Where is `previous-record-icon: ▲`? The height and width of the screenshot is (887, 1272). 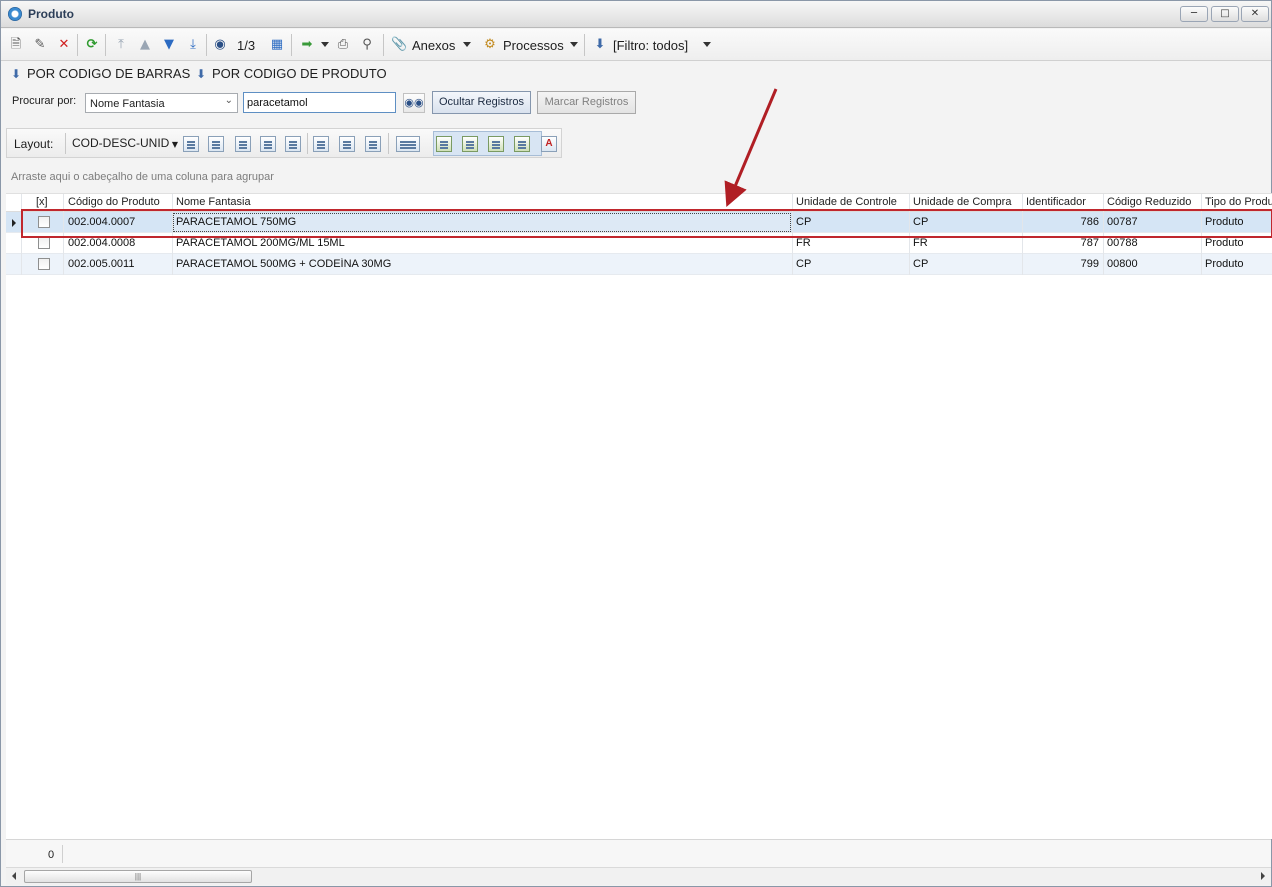 previous-record-icon: ▲ is located at coordinates (145, 45).